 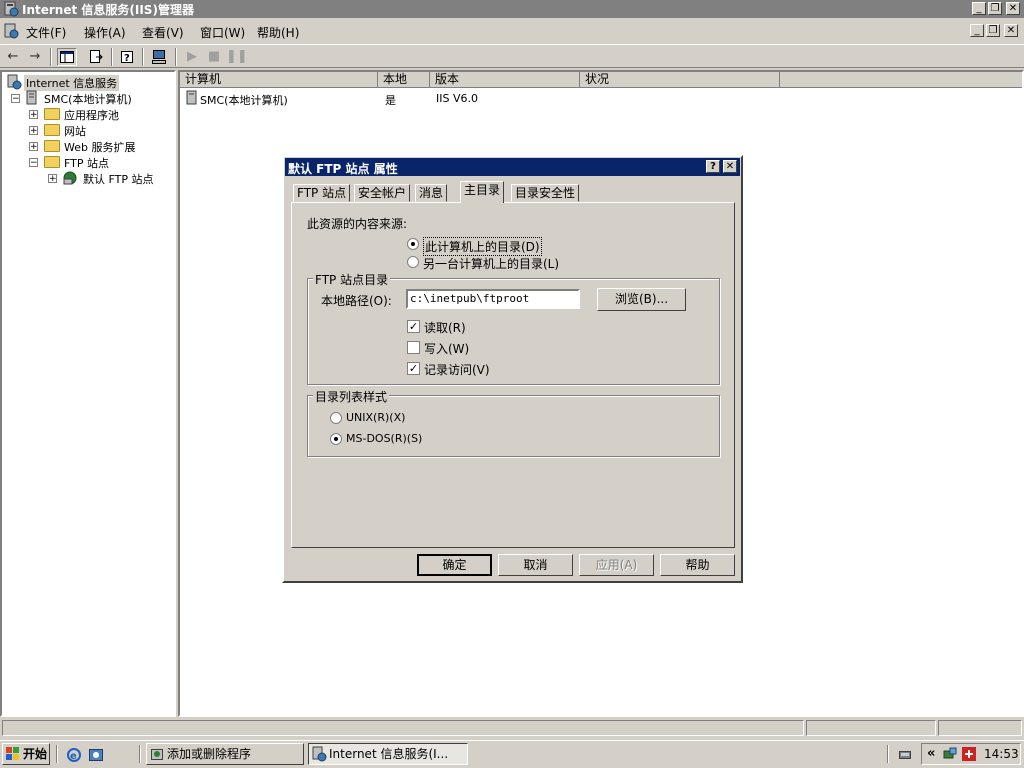 What do you see at coordinates (457, 98) in the screenshot?
I see `row-version: IIS V6.0` at bounding box center [457, 98].